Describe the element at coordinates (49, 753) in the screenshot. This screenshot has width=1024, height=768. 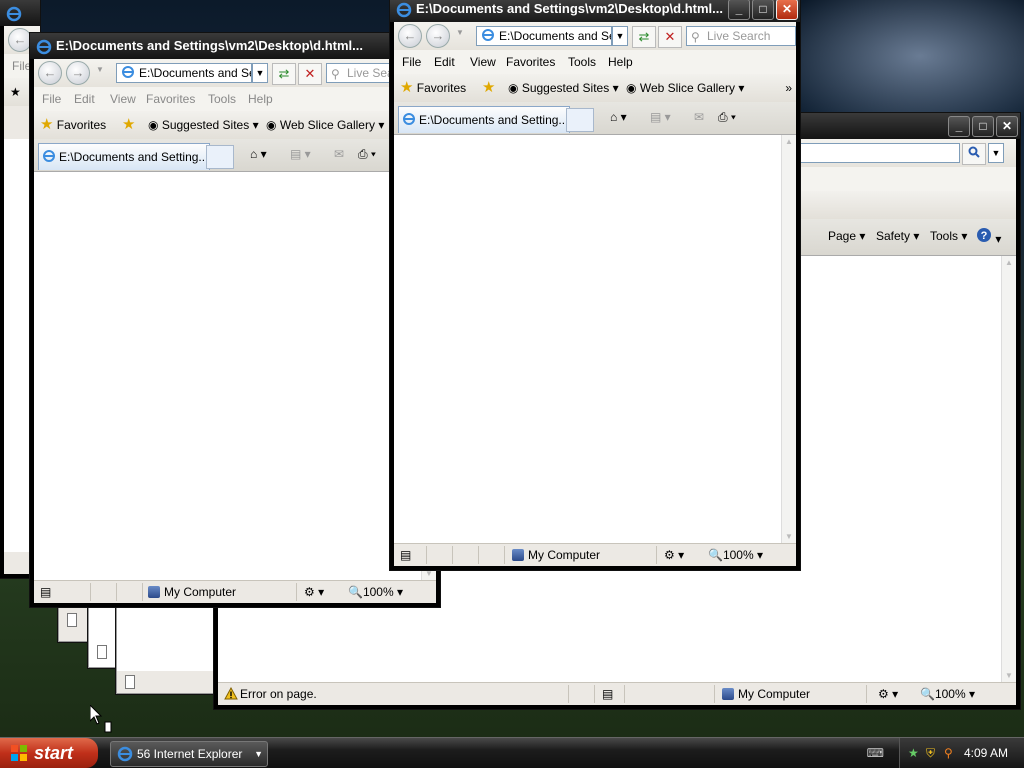
I see `start-button: start` at that location.